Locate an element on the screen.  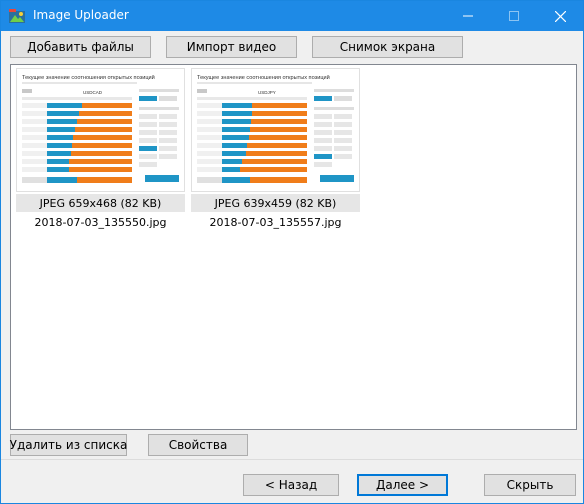
back-button: < Назад is located at coordinates (291, 485).